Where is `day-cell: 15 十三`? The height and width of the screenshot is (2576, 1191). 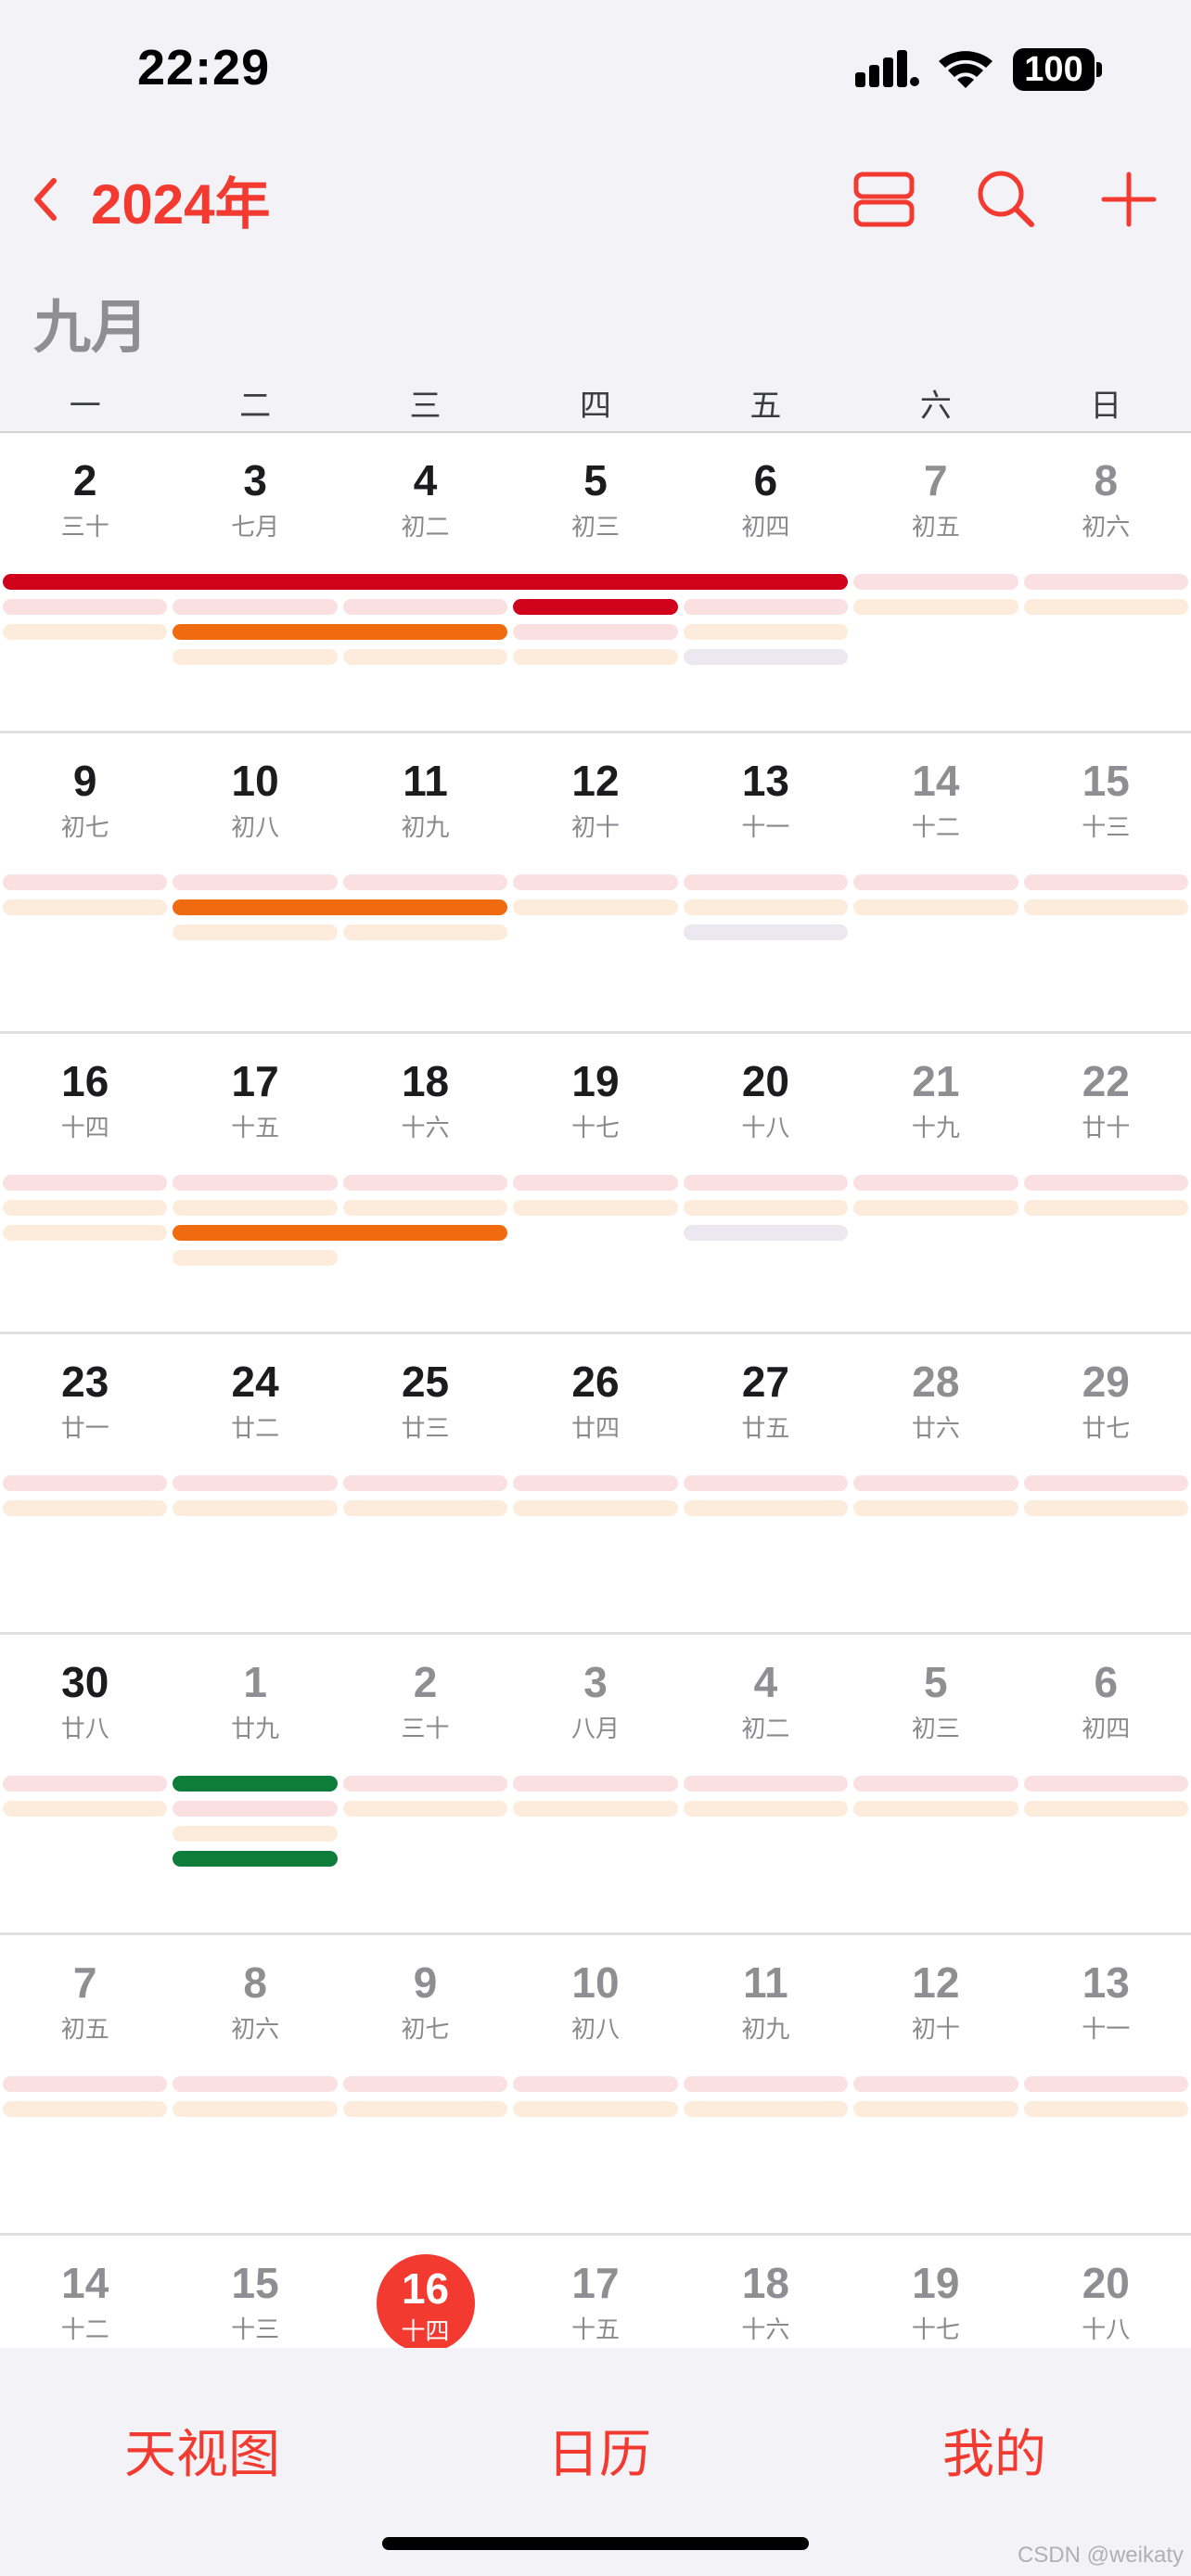
day-cell: 15 十三 is located at coordinates (254, 2292).